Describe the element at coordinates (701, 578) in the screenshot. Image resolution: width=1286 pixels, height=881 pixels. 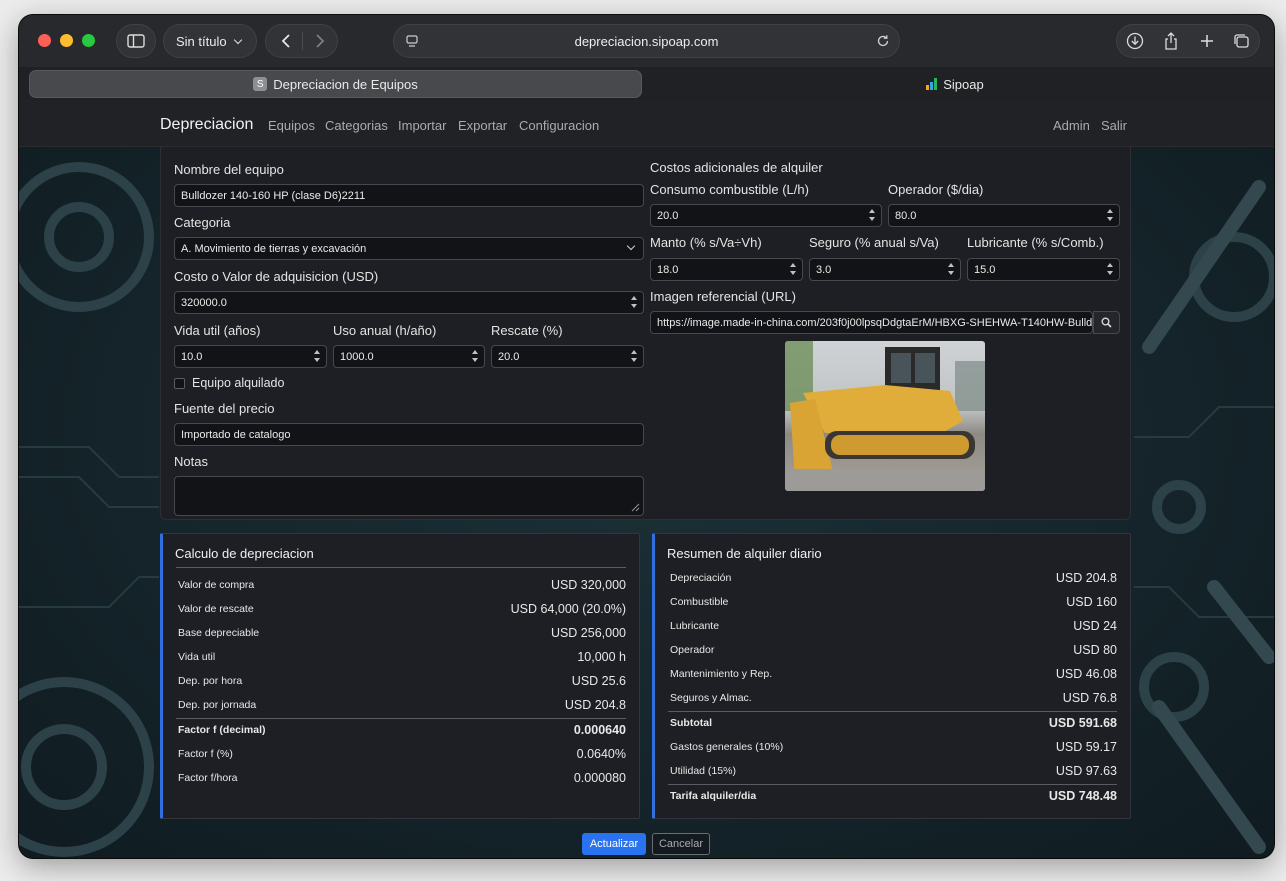
I see `row-label: Depreciación` at that location.